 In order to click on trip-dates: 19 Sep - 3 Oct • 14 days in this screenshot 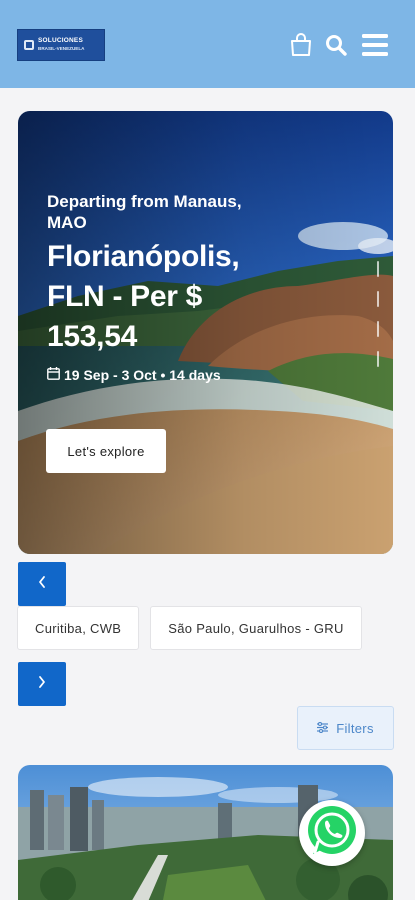, I will do `click(162, 375)`.